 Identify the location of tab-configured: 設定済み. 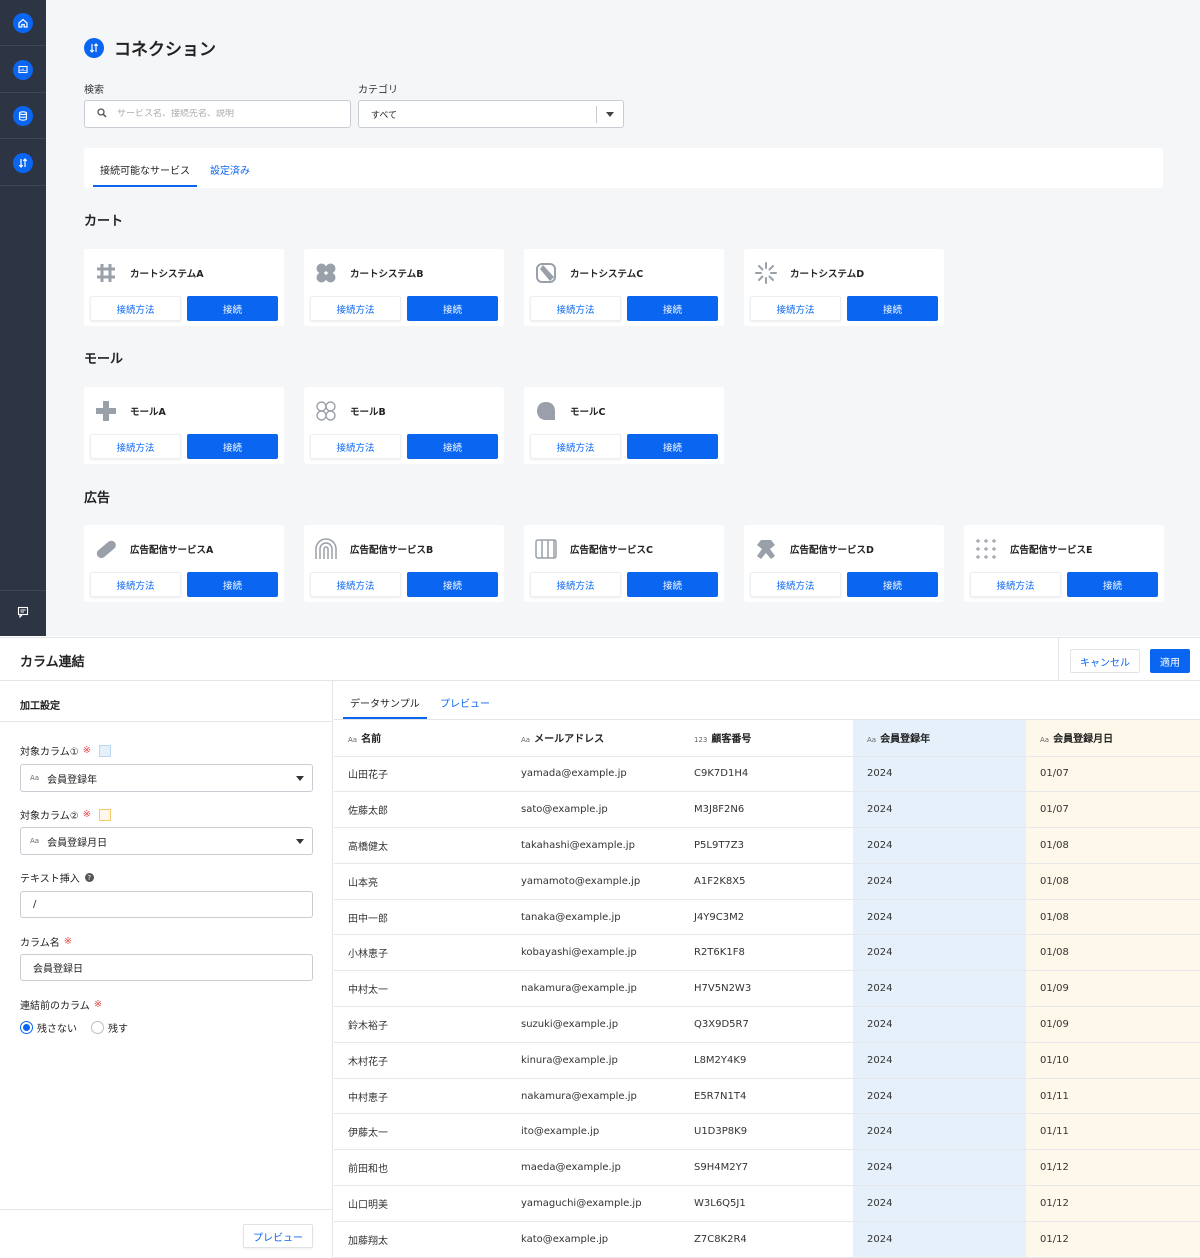
(230, 169).